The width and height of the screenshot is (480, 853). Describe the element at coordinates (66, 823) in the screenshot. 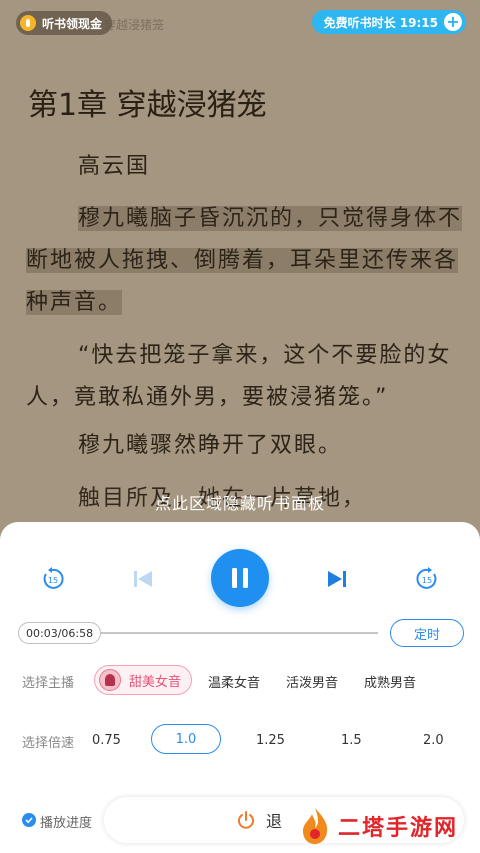

I see `sync-progress-label: 播放进度` at that location.